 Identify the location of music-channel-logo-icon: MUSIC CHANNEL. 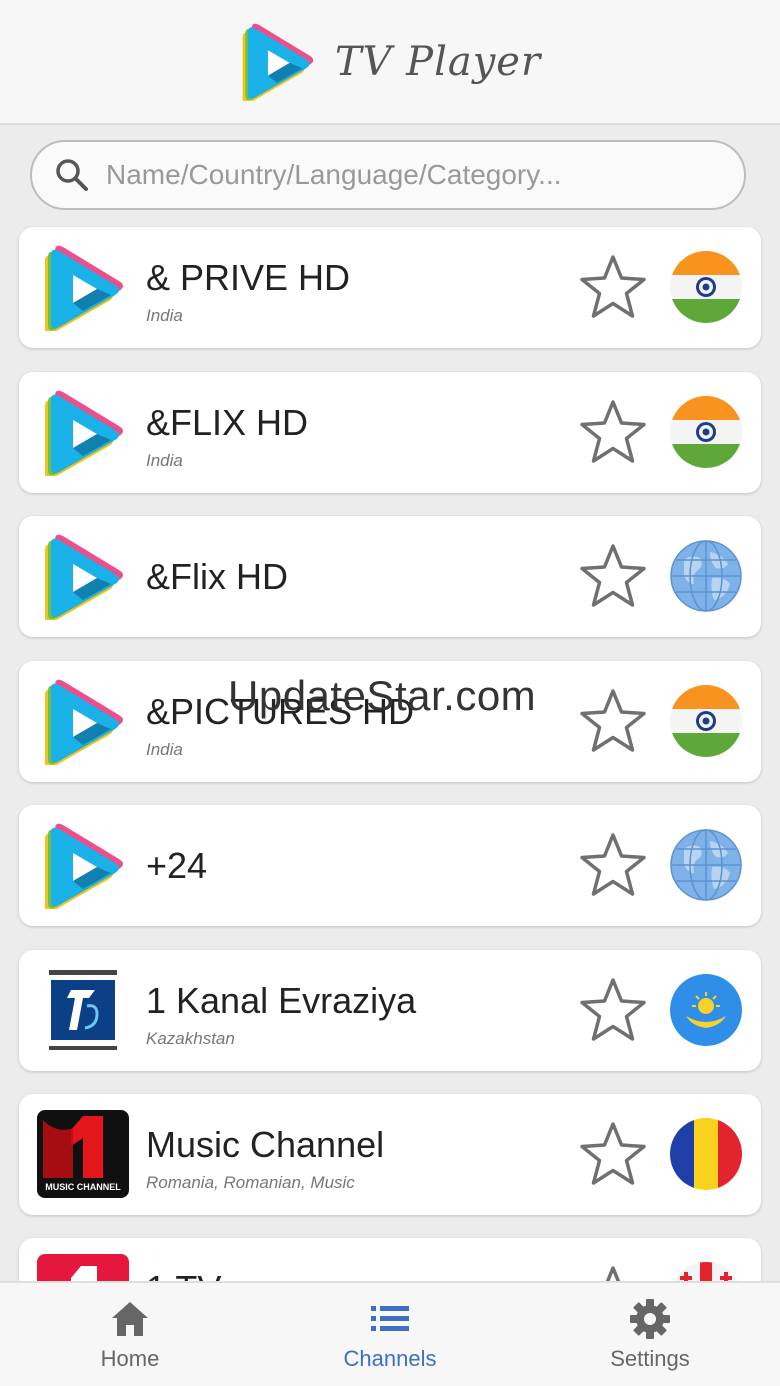
(83, 1154).